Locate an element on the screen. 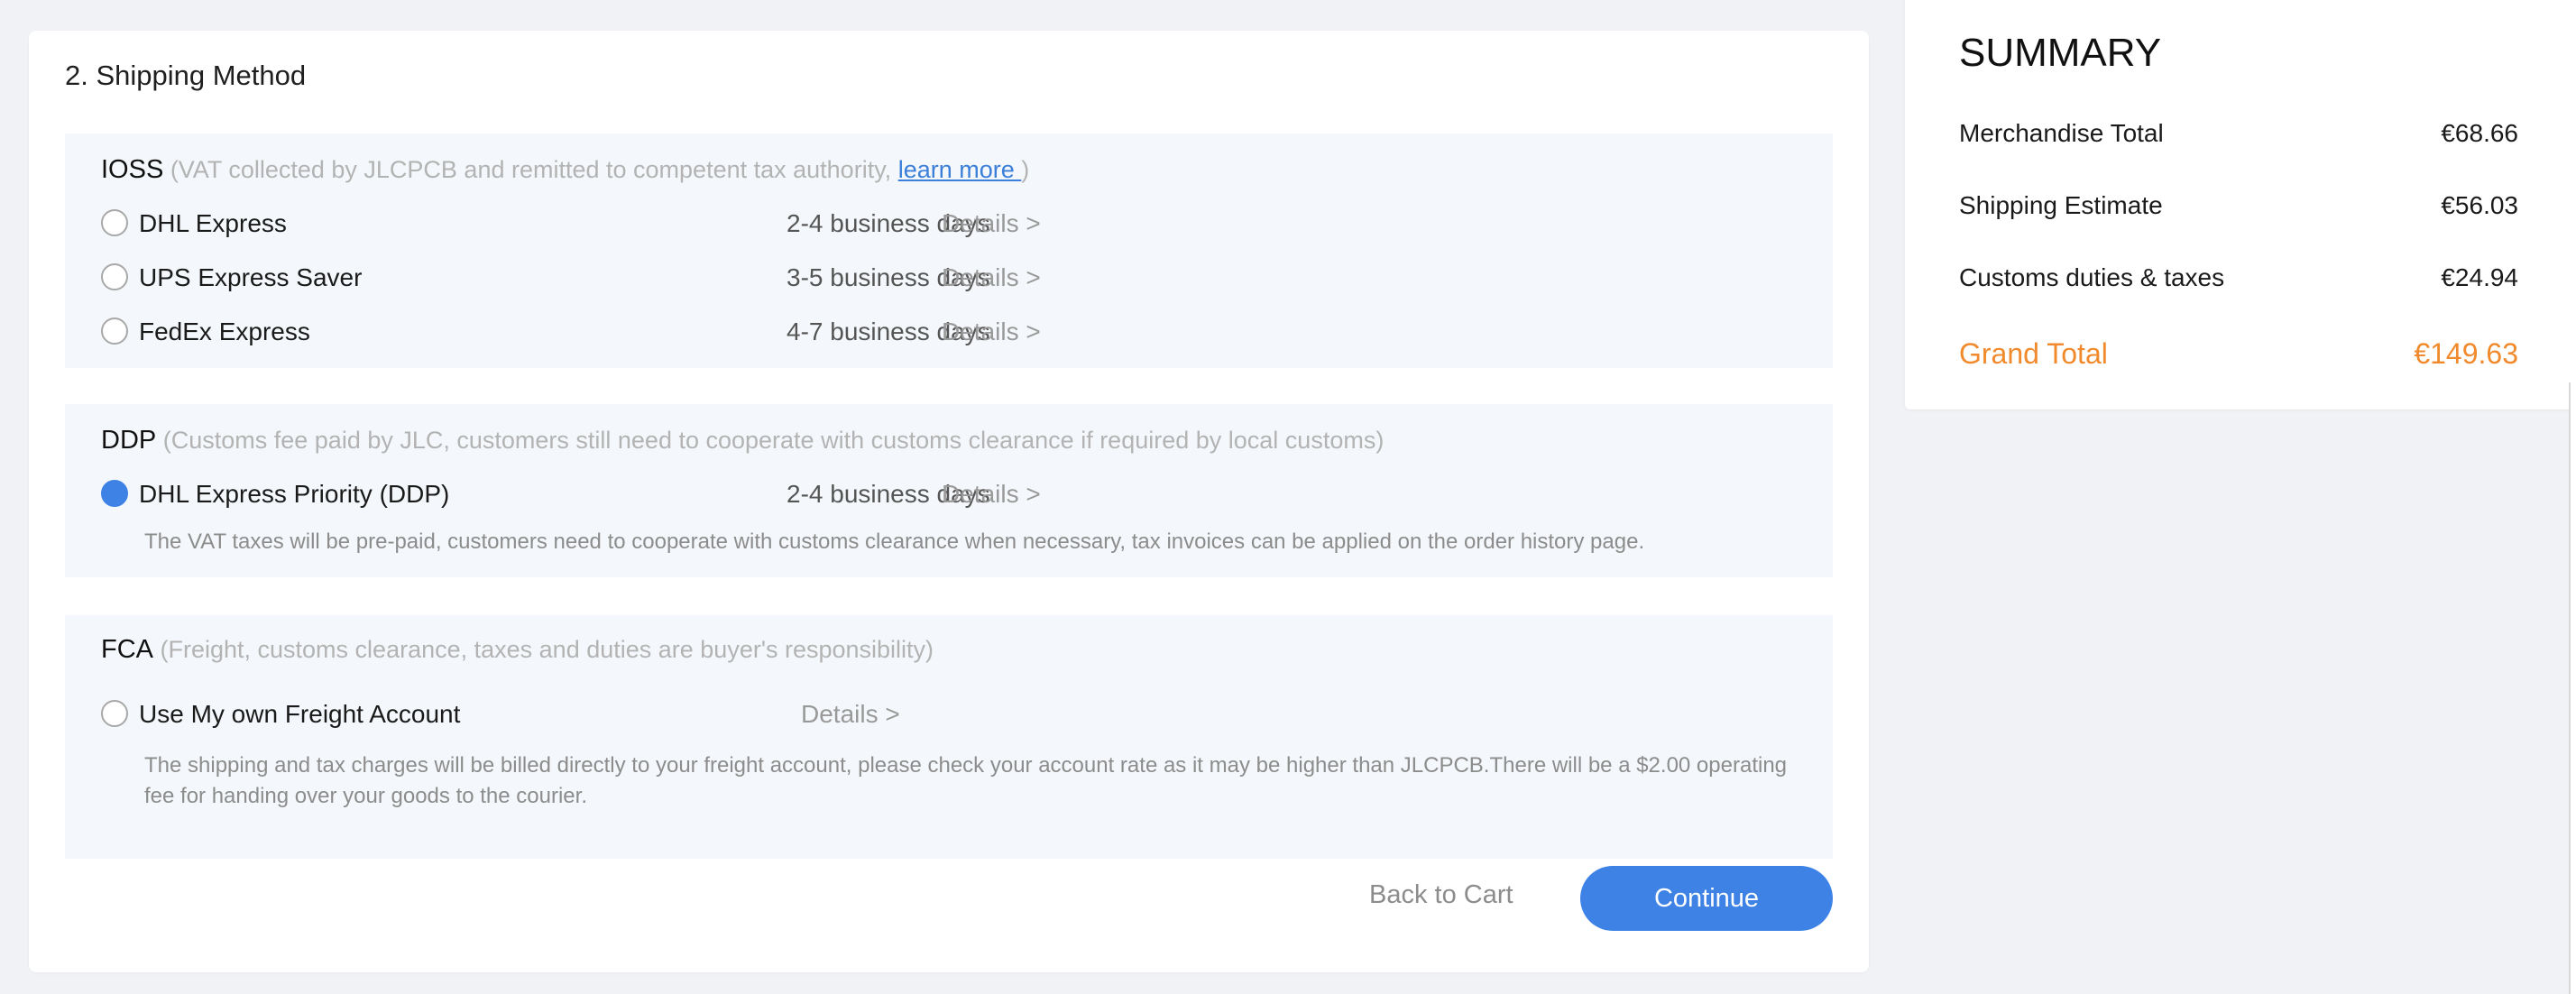  grand-total-value: €149.63 is located at coordinates (2466, 353).